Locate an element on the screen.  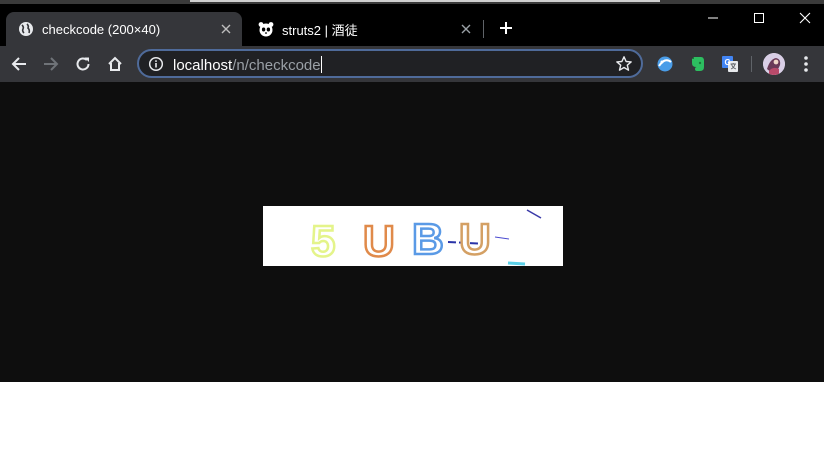
evernote-icon is located at coordinates (698, 64).